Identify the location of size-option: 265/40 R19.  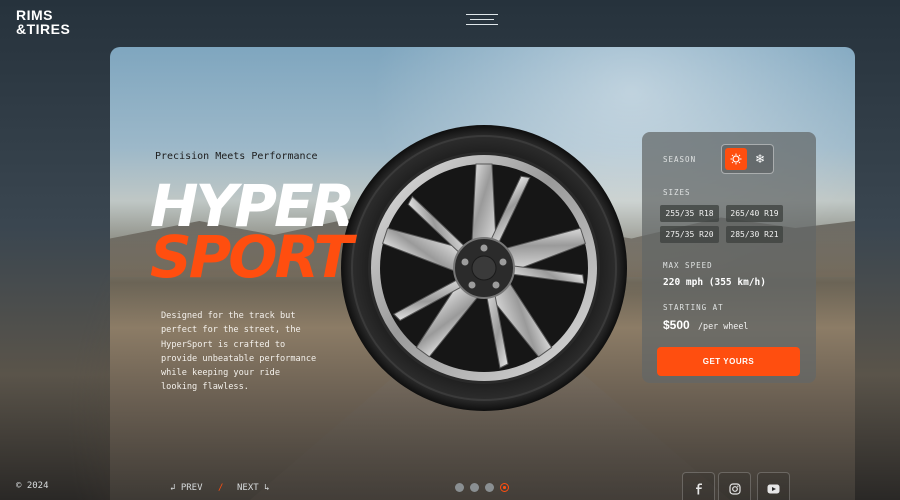
(754, 213).